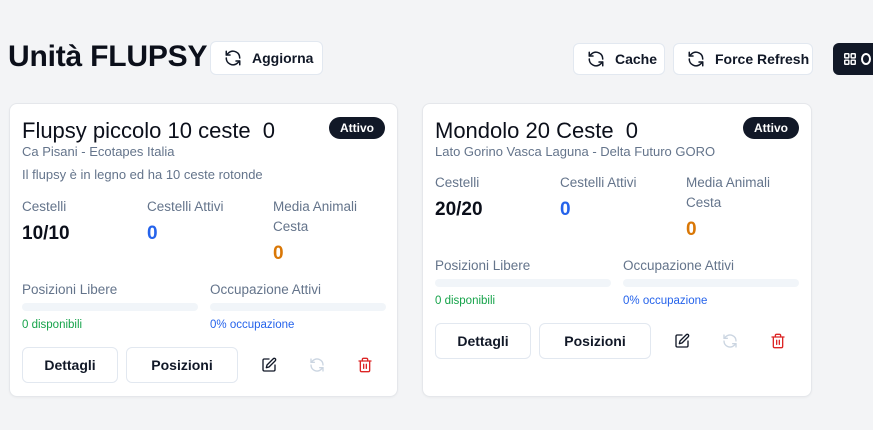 This screenshot has width=873, height=430. Describe the element at coordinates (636, 59) in the screenshot. I see `cache-button-label: Cache` at that location.